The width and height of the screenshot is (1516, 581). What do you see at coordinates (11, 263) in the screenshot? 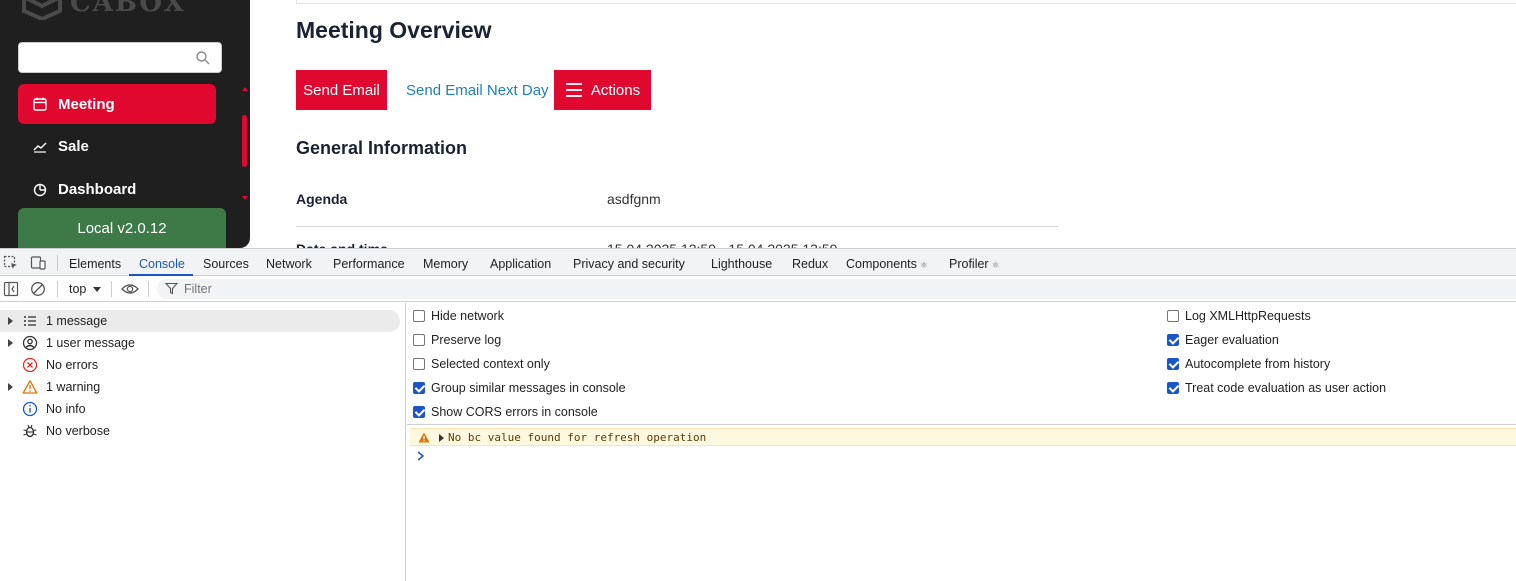
I see `inspect-element-icon` at bounding box center [11, 263].